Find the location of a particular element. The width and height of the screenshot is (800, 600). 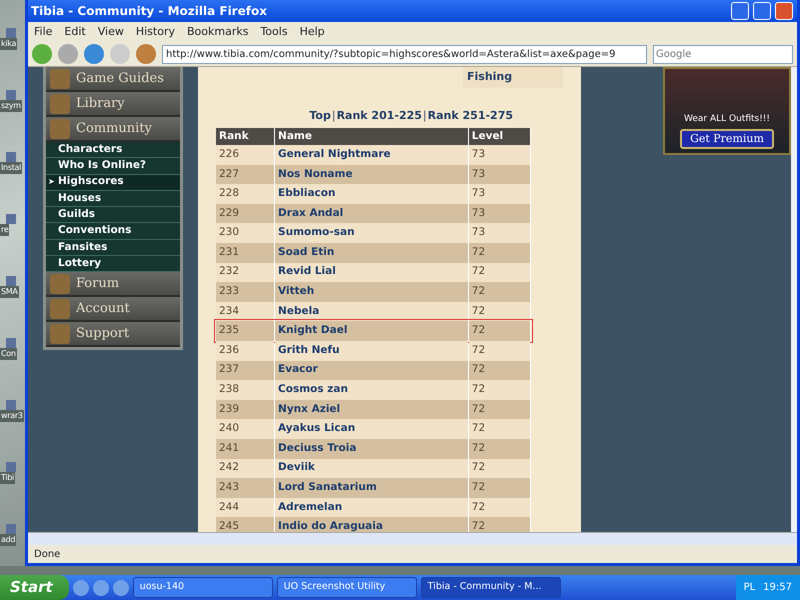

menu-item: History is located at coordinates (155, 32).